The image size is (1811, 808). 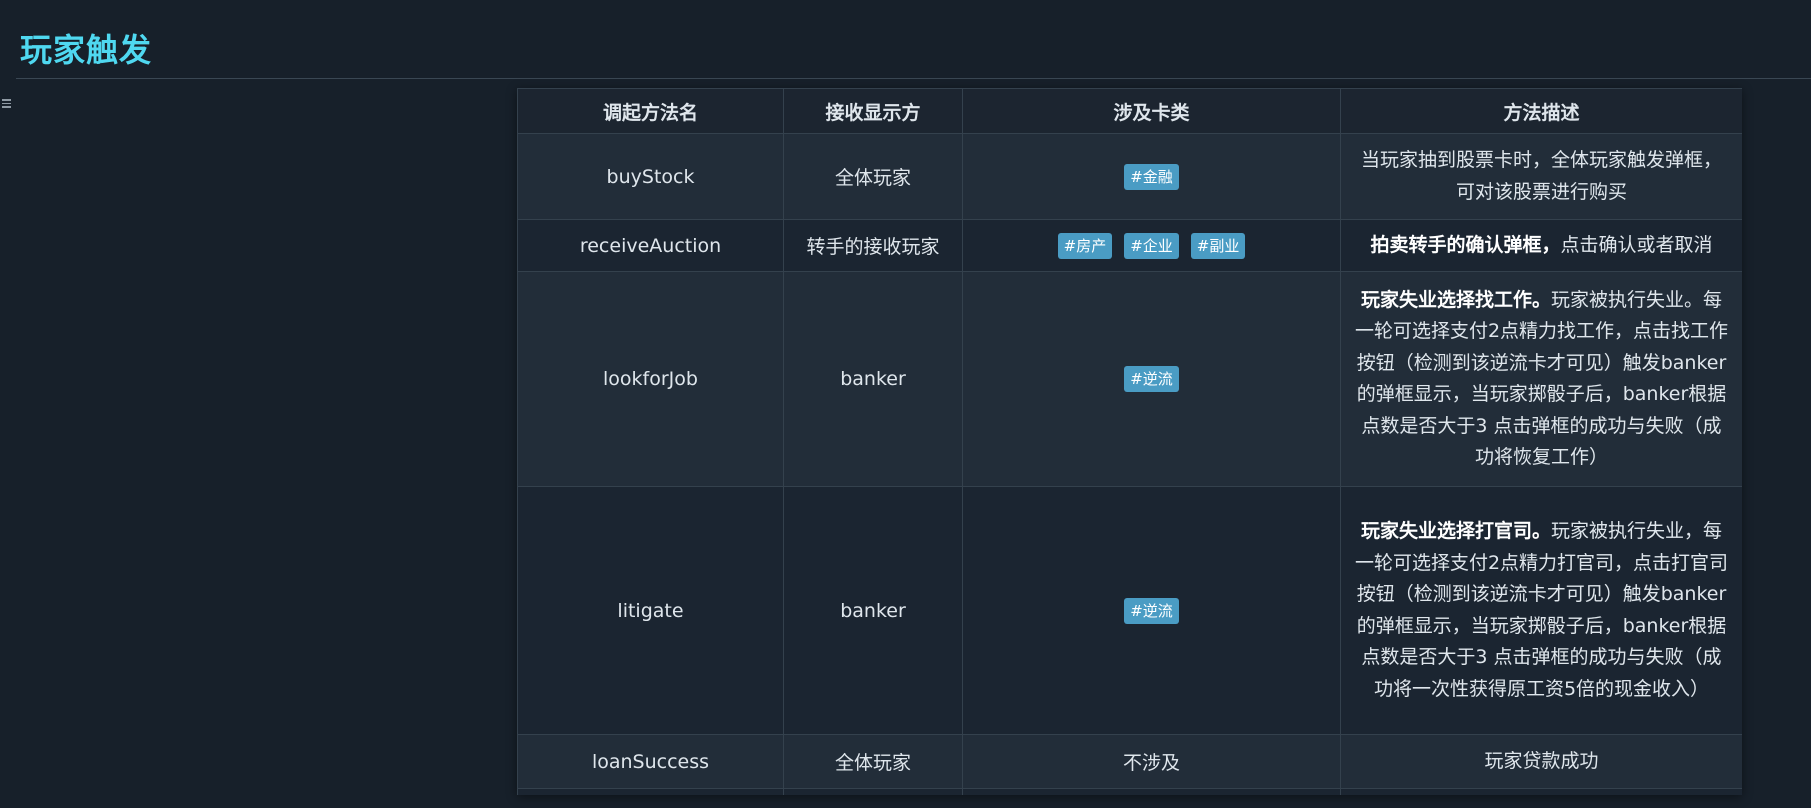 What do you see at coordinates (650, 610) in the screenshot?
I see `method-cell: litigate` at bounding box center [650, 610].